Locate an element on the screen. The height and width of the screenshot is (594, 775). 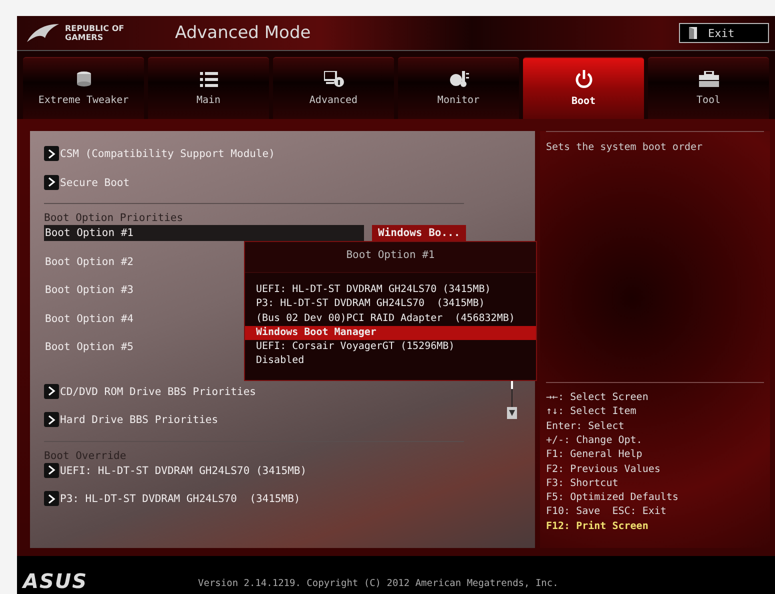
brand-logo: ASUS is located at coordinates (56, 581).